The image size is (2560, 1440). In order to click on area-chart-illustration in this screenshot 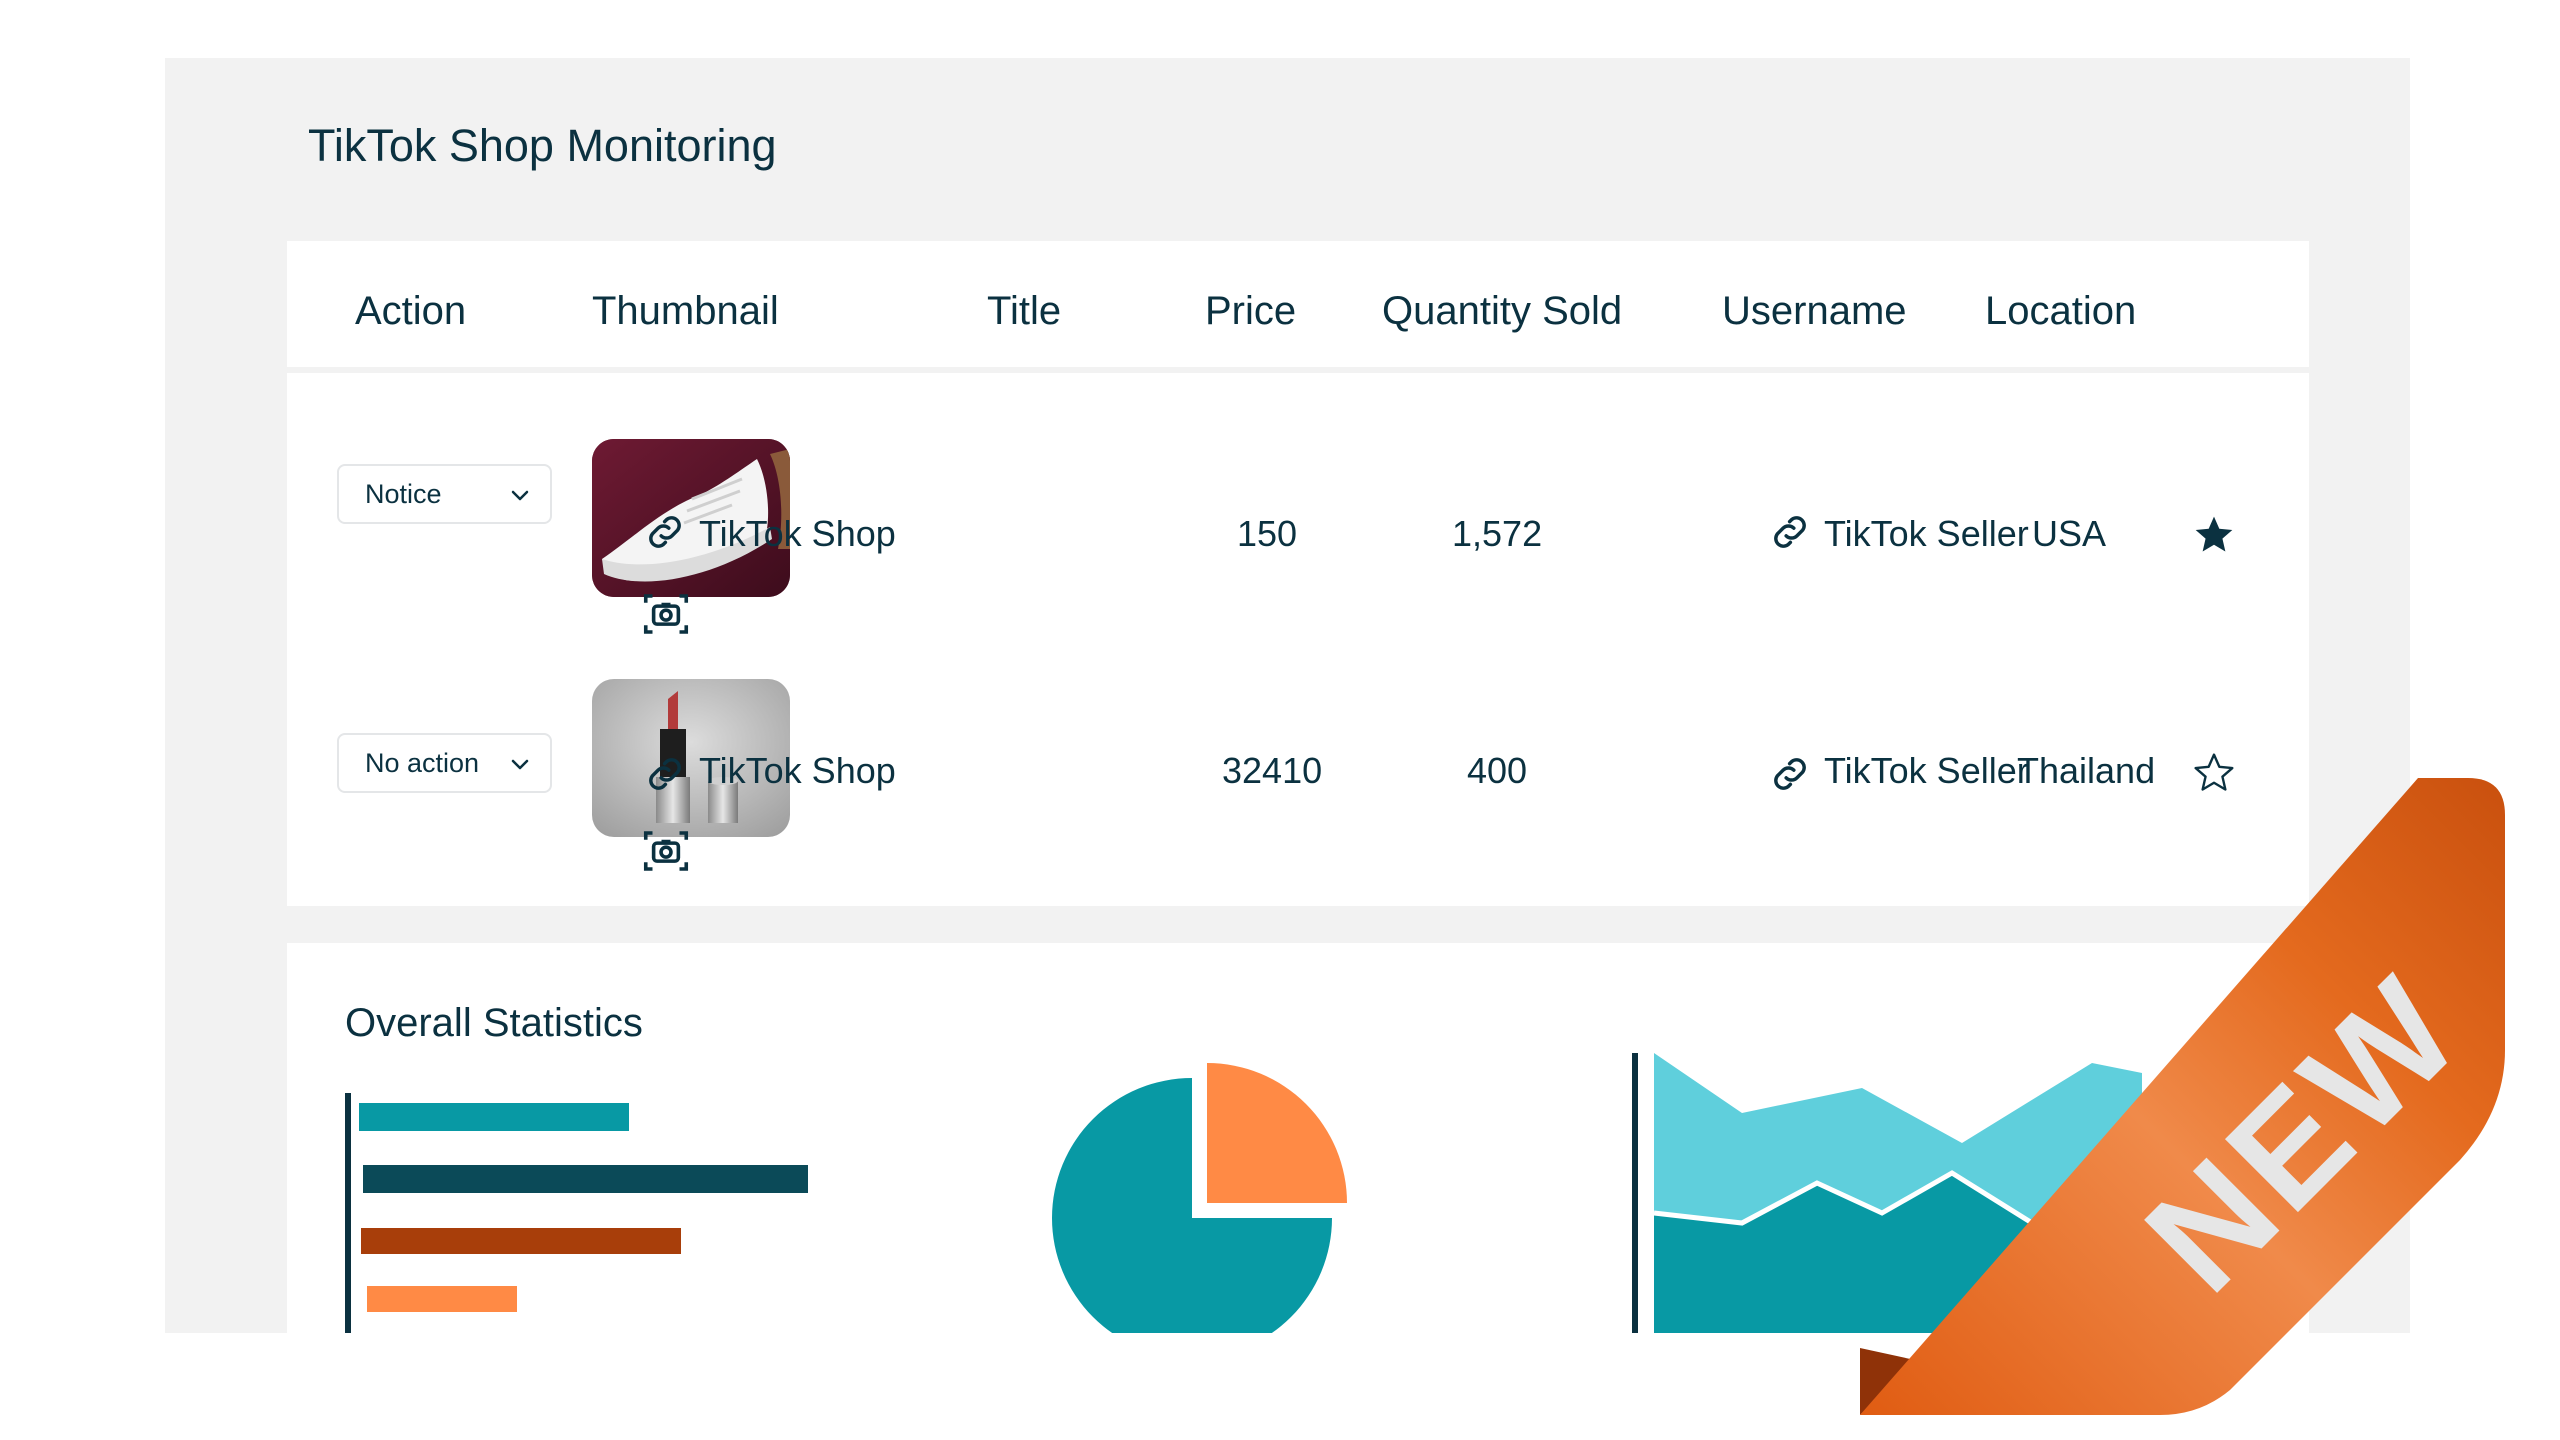, I will do `click(1887, 1193)`.